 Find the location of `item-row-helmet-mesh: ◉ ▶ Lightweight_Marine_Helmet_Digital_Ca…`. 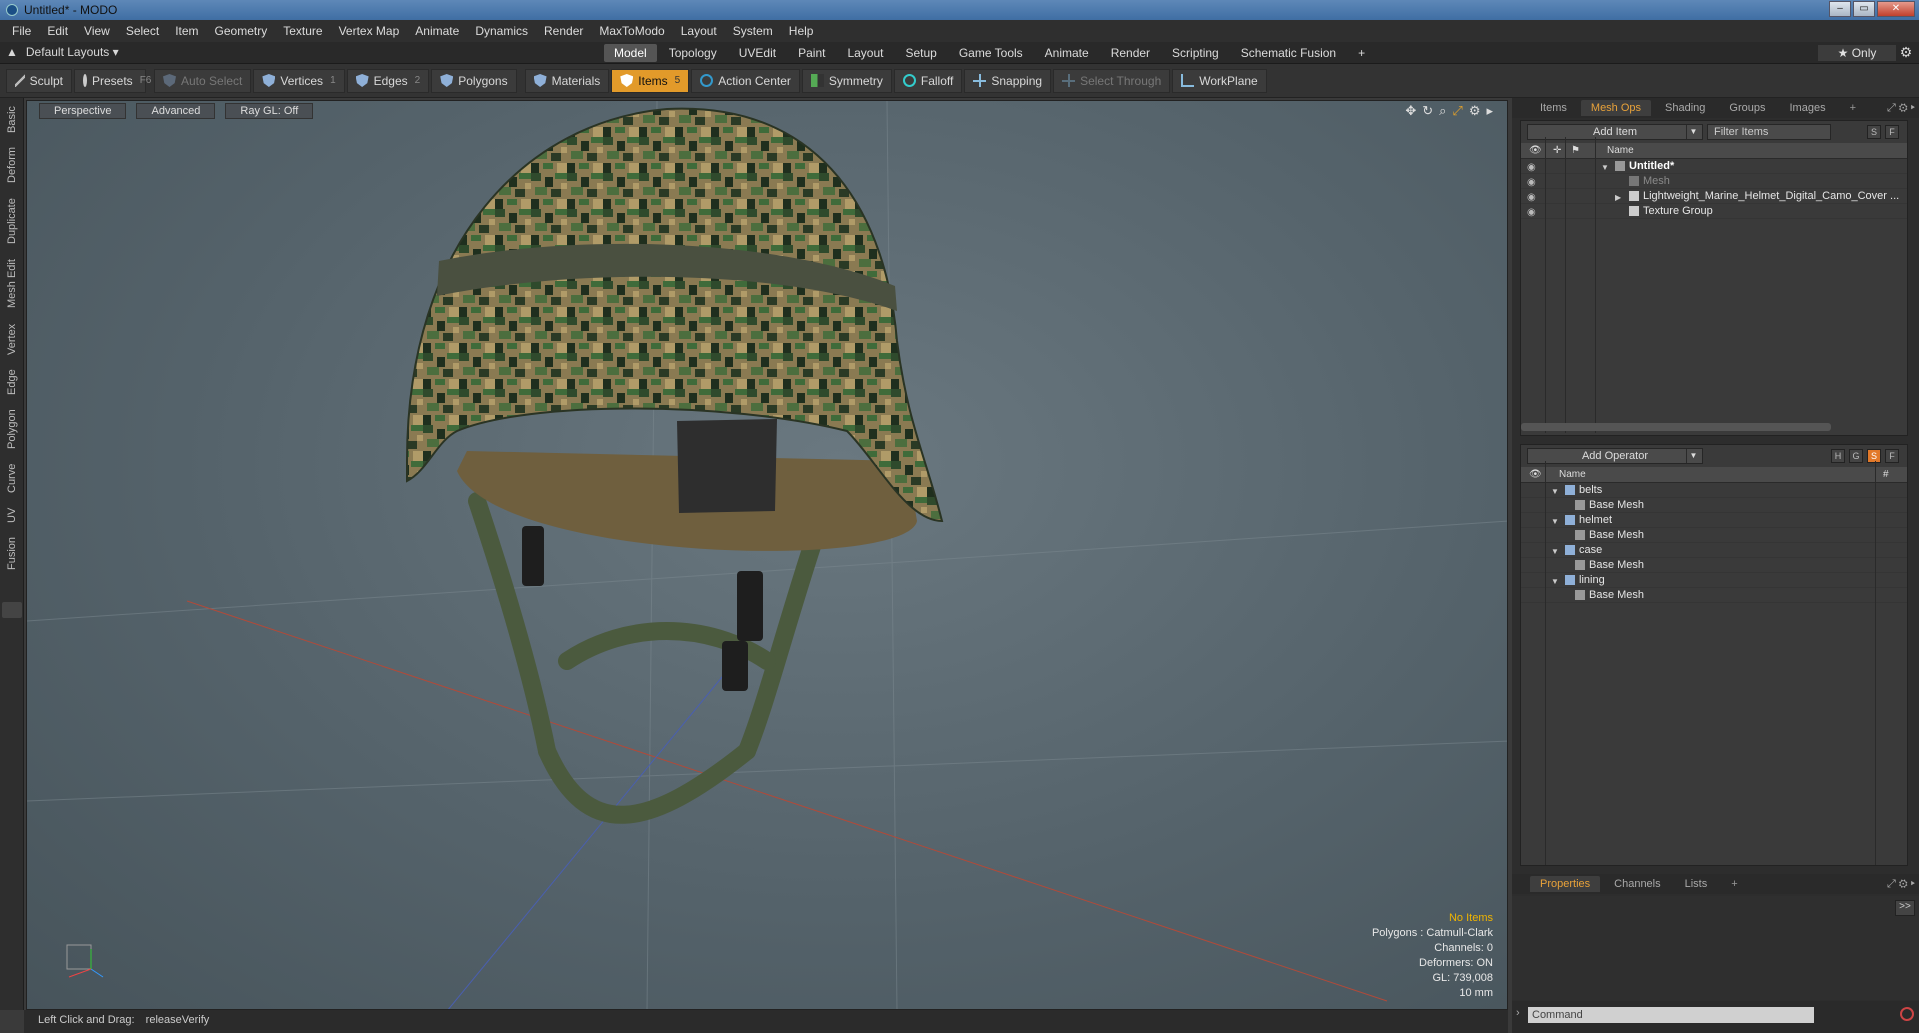

item-row-helmet-mesh: ◉ ▶ Lightweight_Marine_Helmet_Digital_Ca… is located at coordinates (1714, 196).